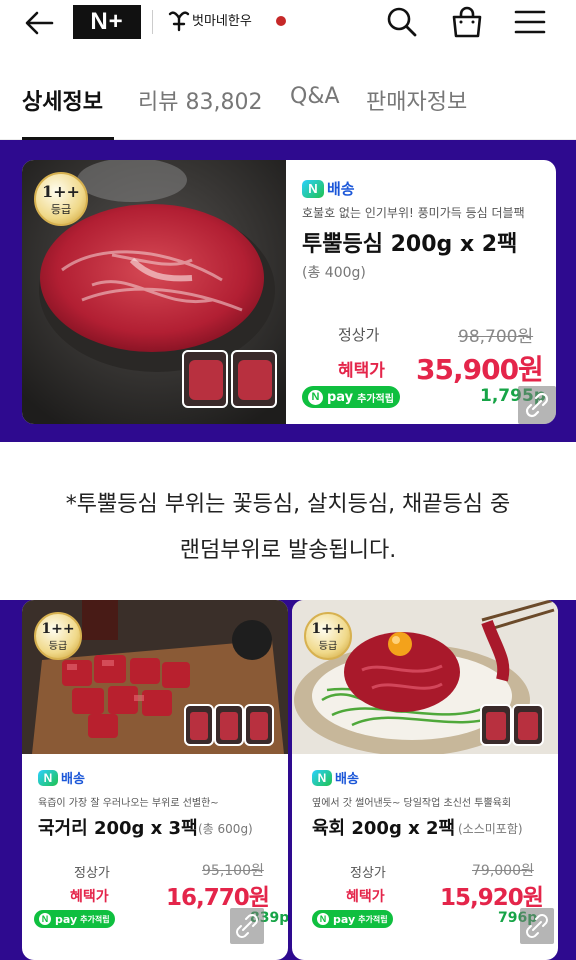 This screenshot has width=576, height=960. I want to click on header-divider, so click(152, 22).